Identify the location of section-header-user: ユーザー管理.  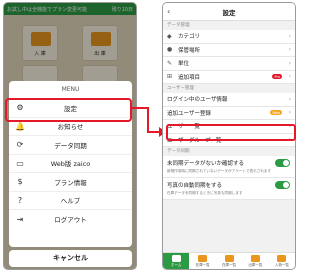
(229, 88).